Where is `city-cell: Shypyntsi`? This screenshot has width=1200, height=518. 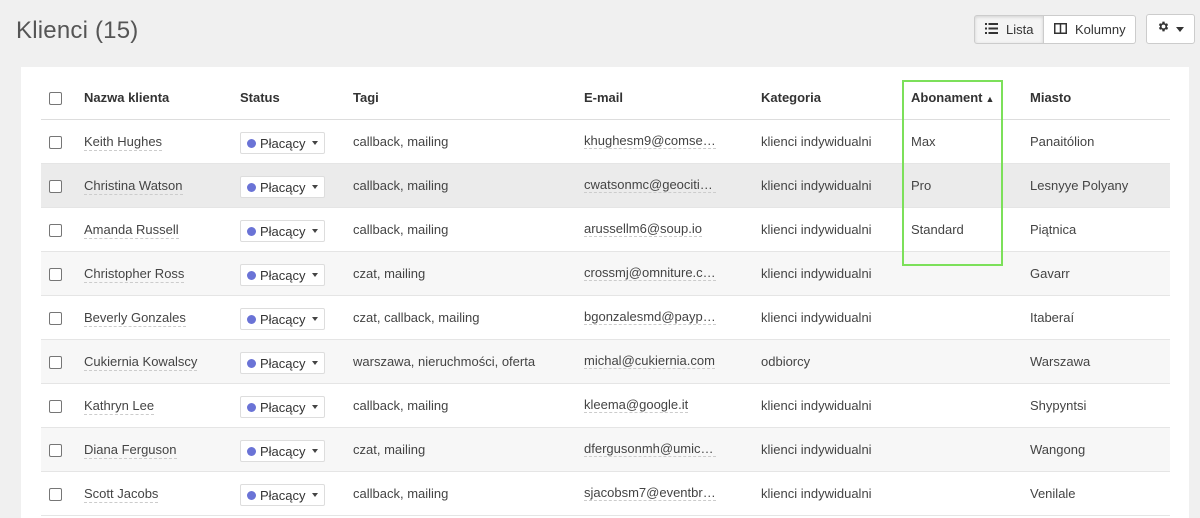 city-cell: Shypyntsi is located at coordinates (1100, 405).